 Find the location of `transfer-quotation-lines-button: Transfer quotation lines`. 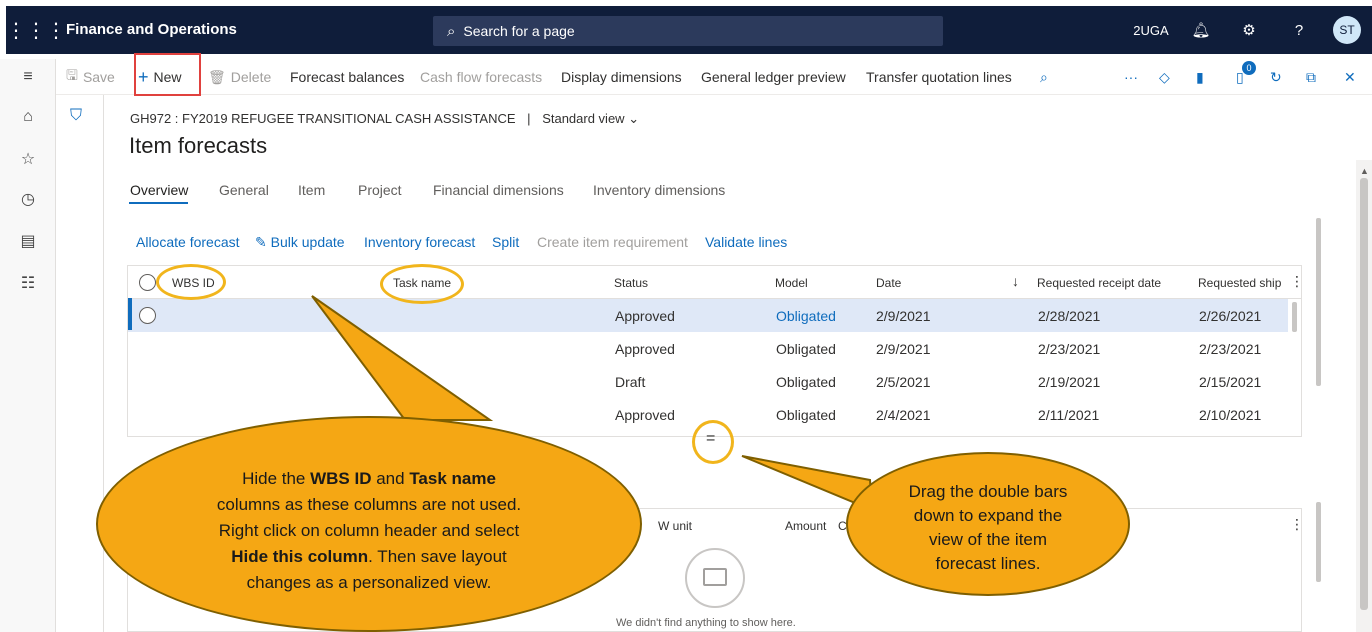

transfer-quotation-lines-button: Transfer quotation lines is located at coordinates (939, 77).